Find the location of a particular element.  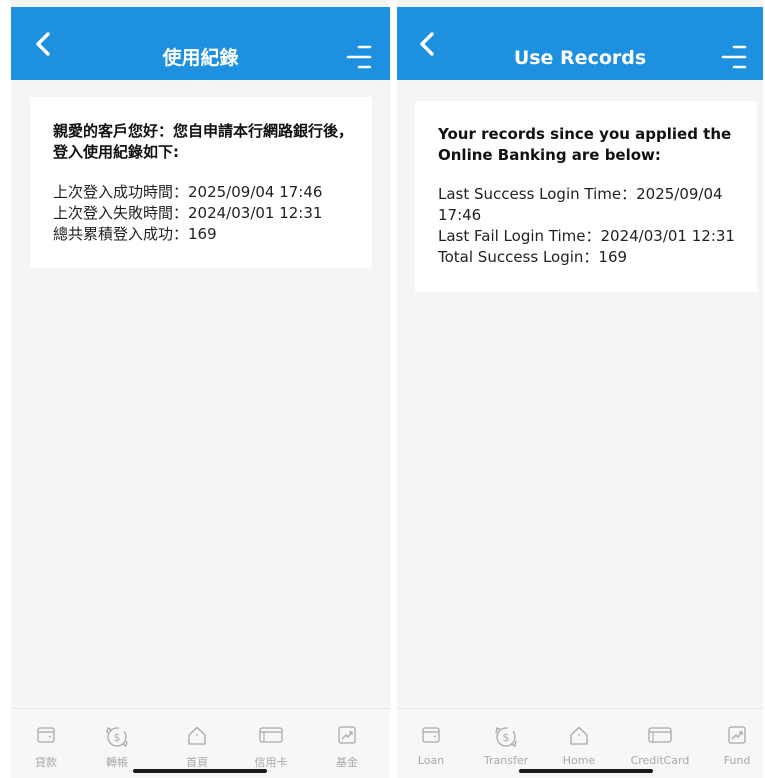

tab-label: Transfer is located at coordinates (506, 760).